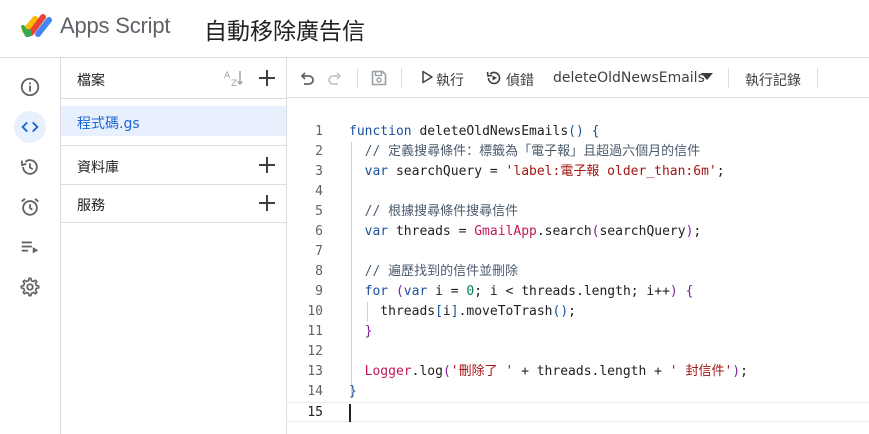 This screenshot has width=869, height=434. I want to click on code-line: 11 }, so click(578, 332).